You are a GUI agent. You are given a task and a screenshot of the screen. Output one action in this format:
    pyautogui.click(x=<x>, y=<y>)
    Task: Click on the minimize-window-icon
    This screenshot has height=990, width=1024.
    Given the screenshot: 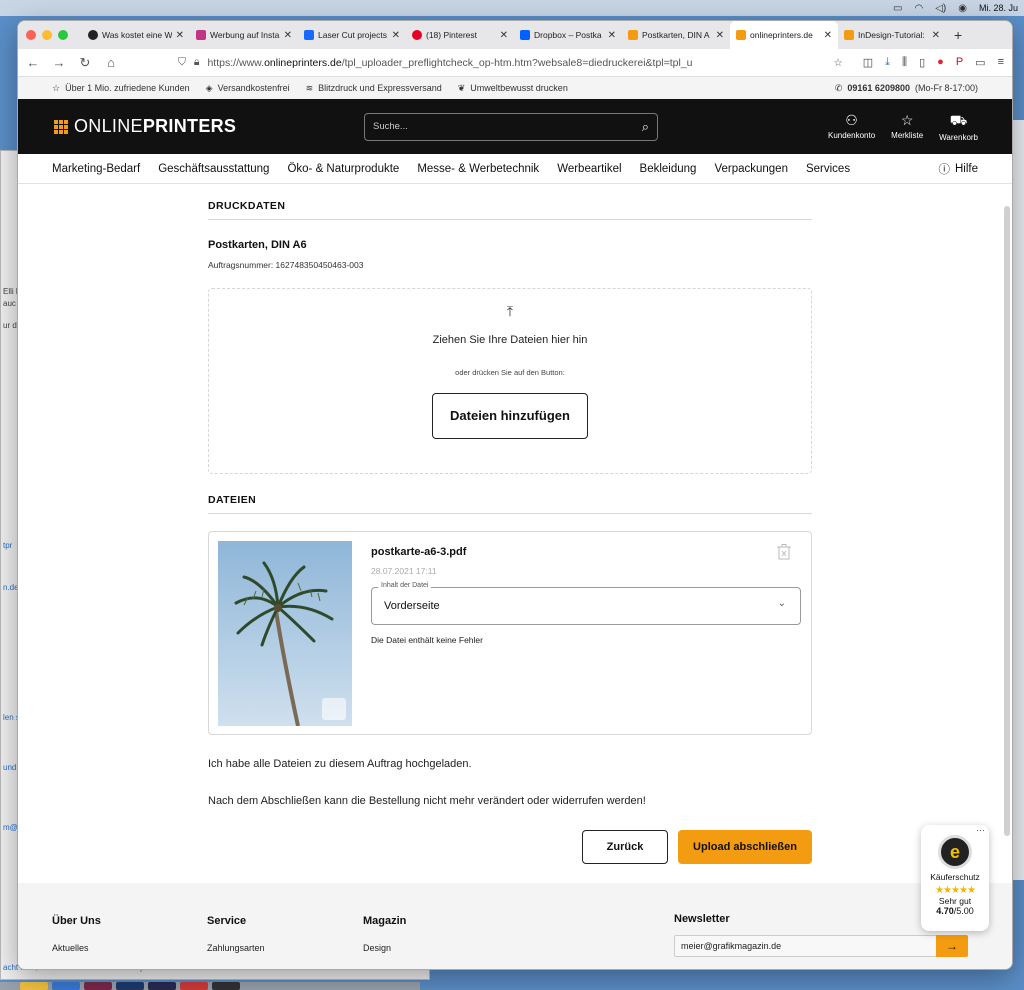 What is the action you would take?
    pyautogui.click(x=47, y=35)
    